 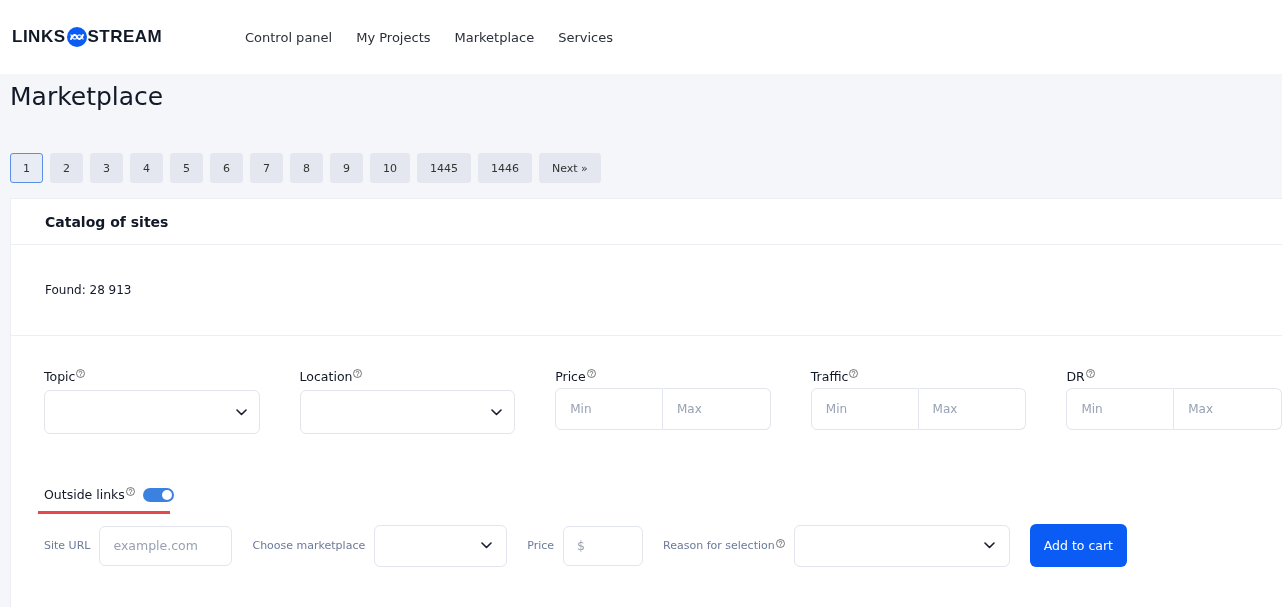 What do you see at coordinates (326, 376) in the screenshot?
I see `field-label: Location` at bounding box center [326, 376].